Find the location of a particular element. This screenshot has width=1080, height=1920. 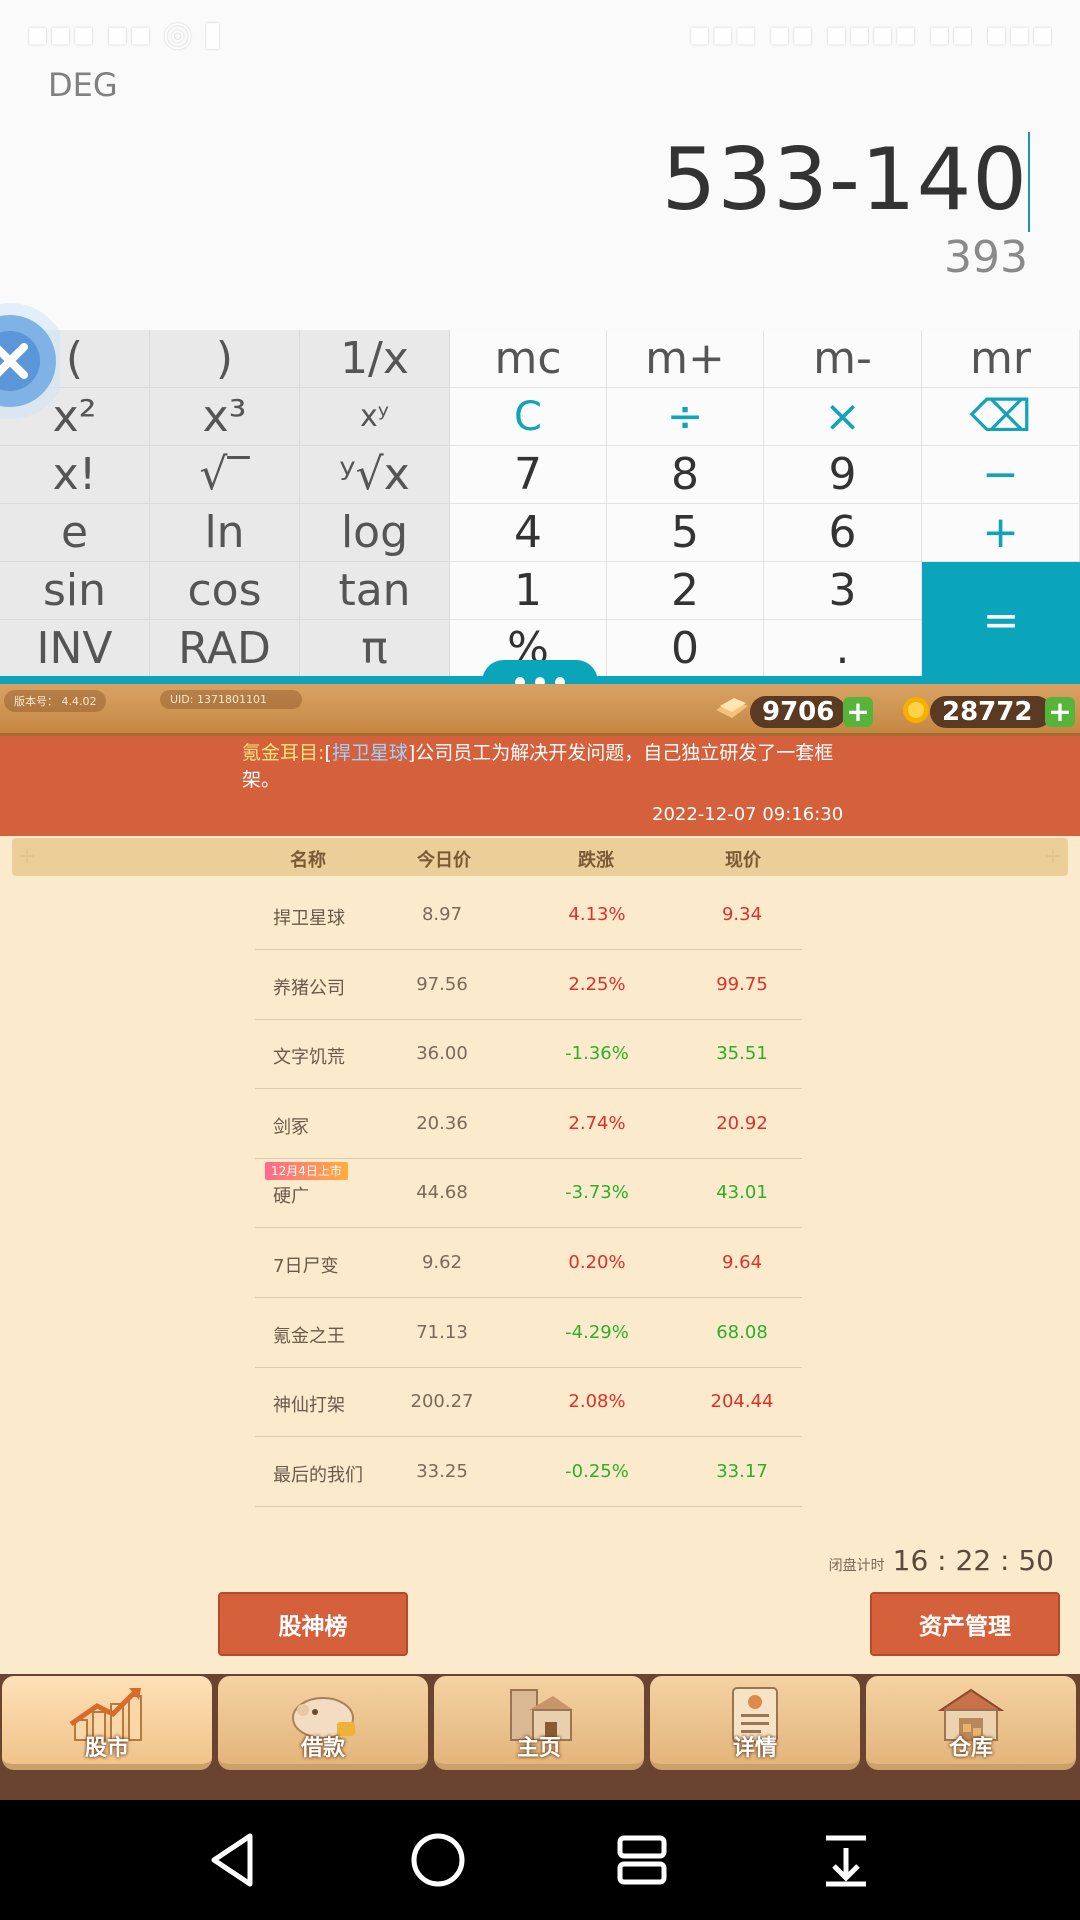

key-factorial: x! is located at coordinates (75, 475).